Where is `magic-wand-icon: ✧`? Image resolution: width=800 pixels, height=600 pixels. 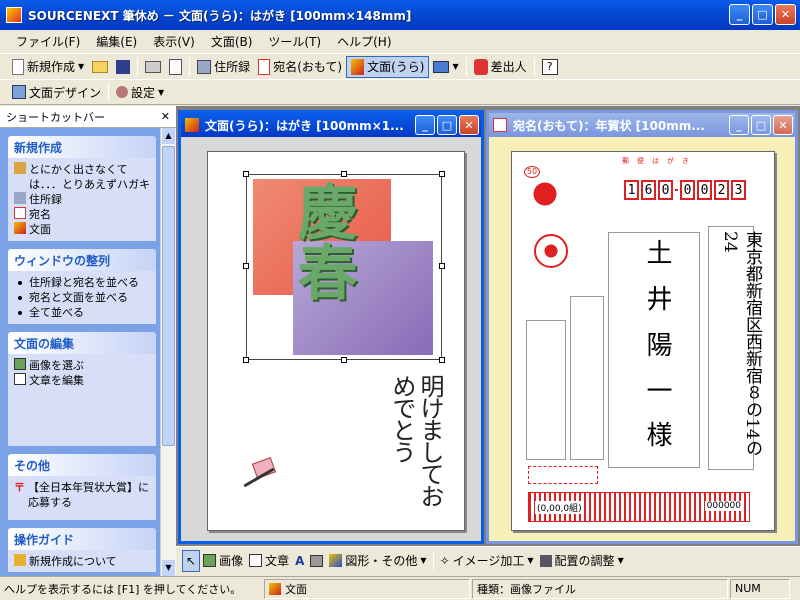
magic-wand-icon: ✧ is located at coordinates (444, 560).